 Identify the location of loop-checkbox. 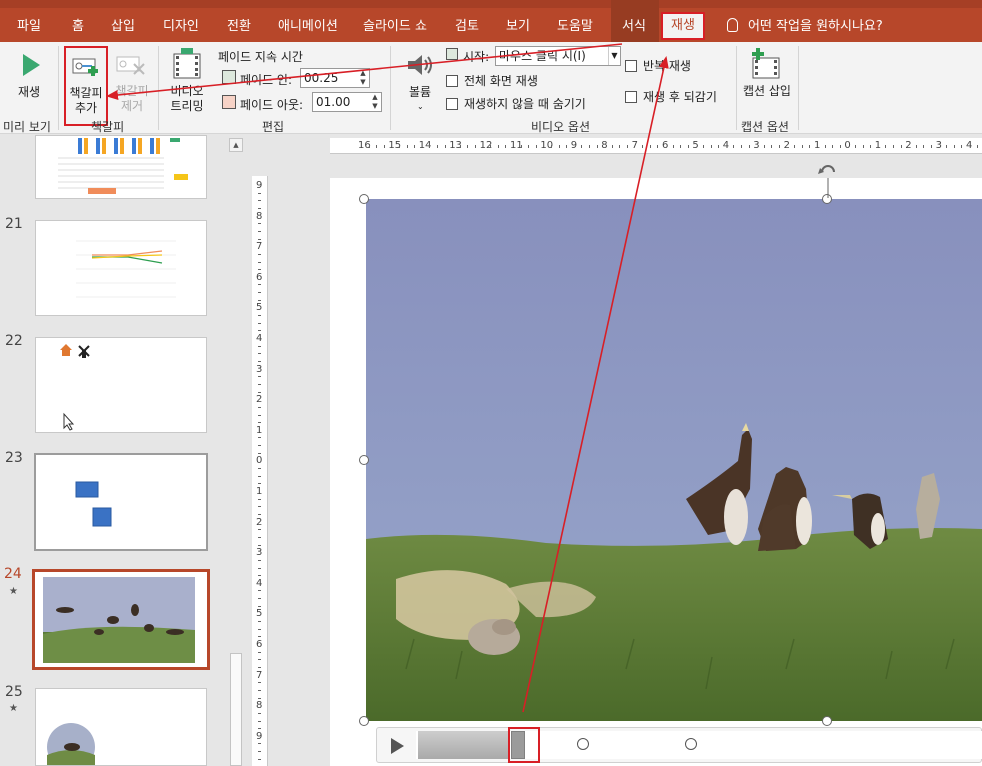
(631, 66).